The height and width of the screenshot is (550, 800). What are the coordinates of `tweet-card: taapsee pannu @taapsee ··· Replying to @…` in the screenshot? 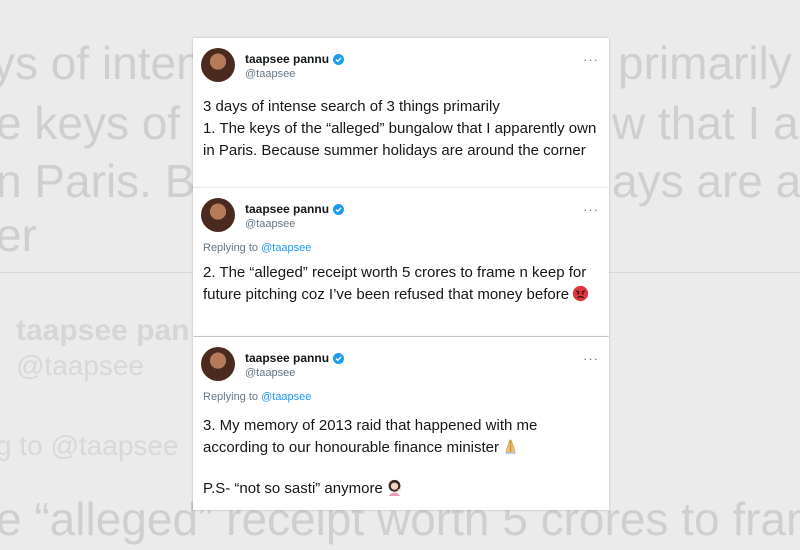 It's located at (401, 262).